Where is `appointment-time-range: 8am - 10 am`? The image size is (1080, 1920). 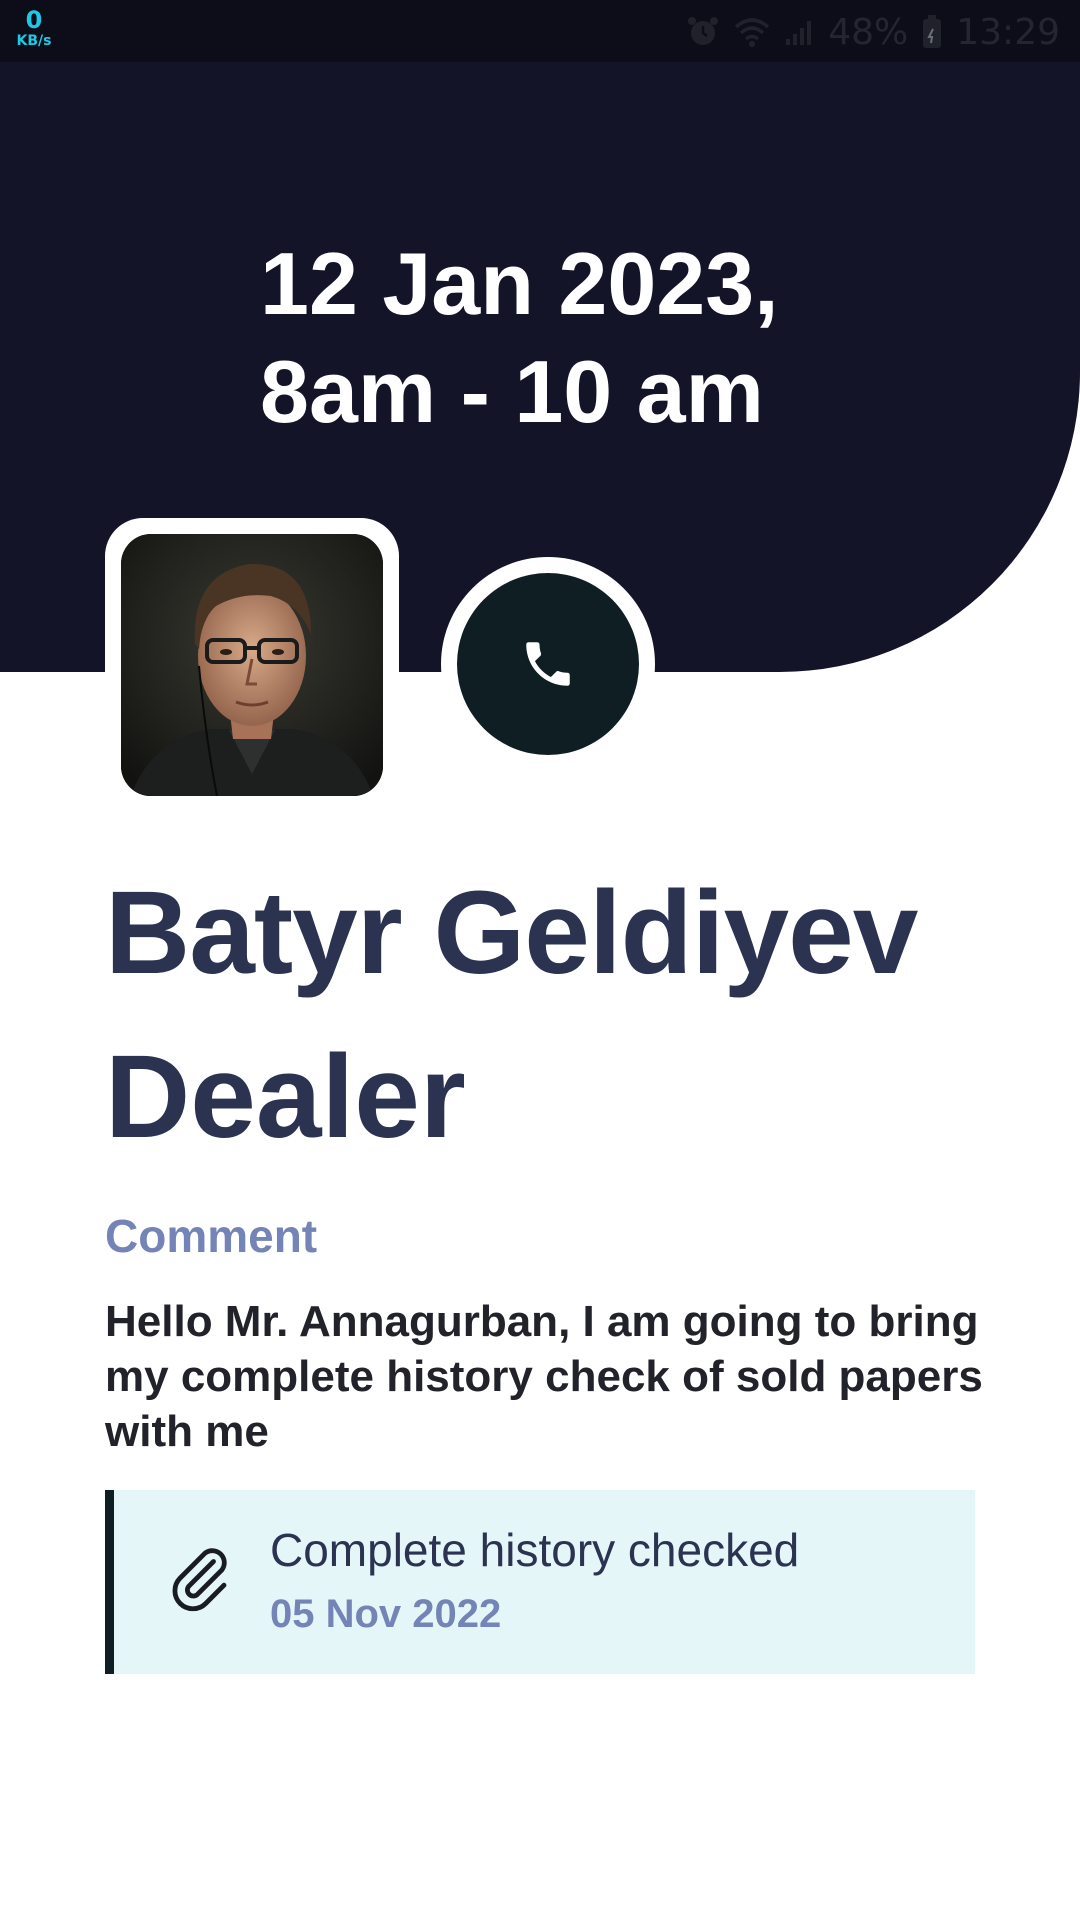 appointment-time-range: 8am - 10 am is located at coordinates (512, 391).